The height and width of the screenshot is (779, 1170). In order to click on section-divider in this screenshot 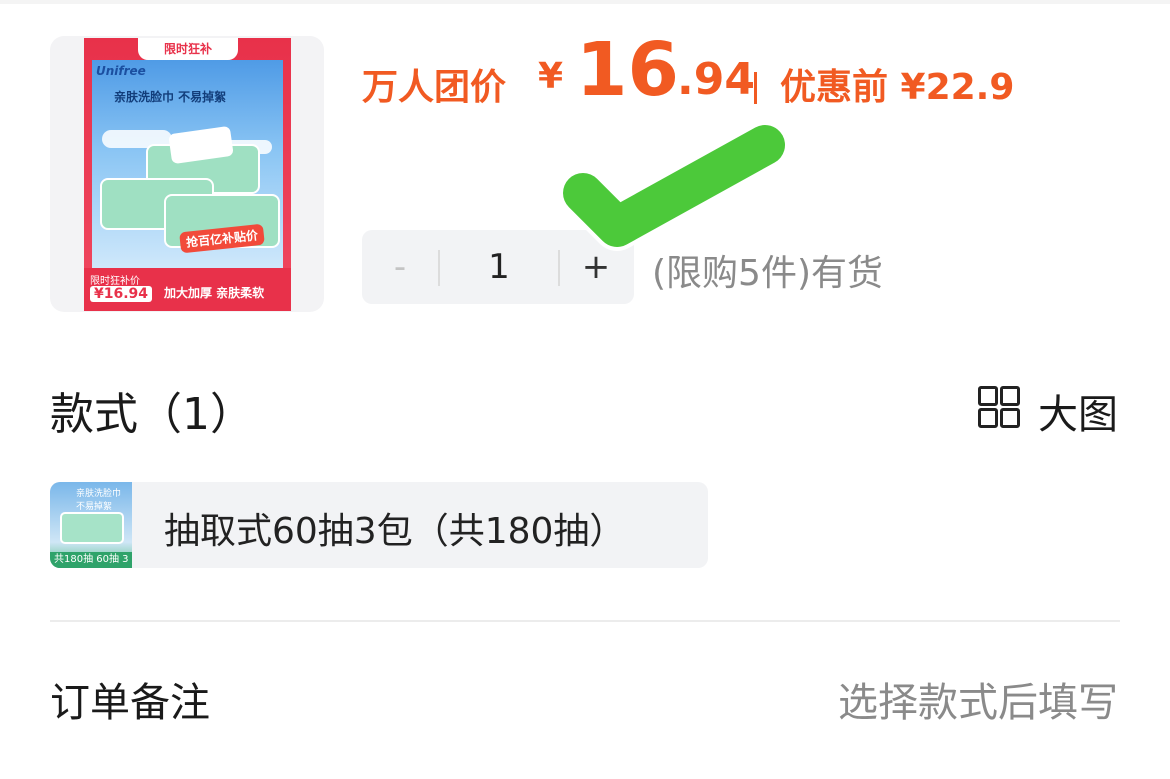, I will do `click(585, 621)`.